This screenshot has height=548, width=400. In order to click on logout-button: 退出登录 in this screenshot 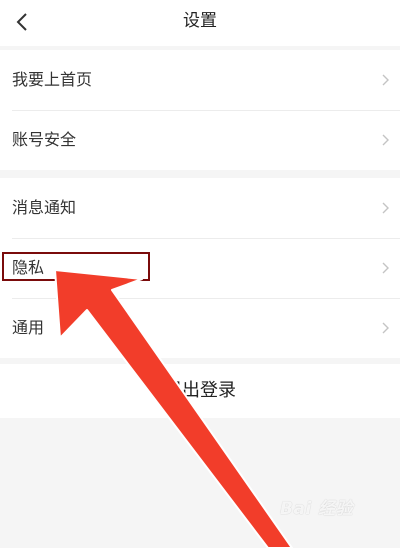, I will do `click(200, 391)`.